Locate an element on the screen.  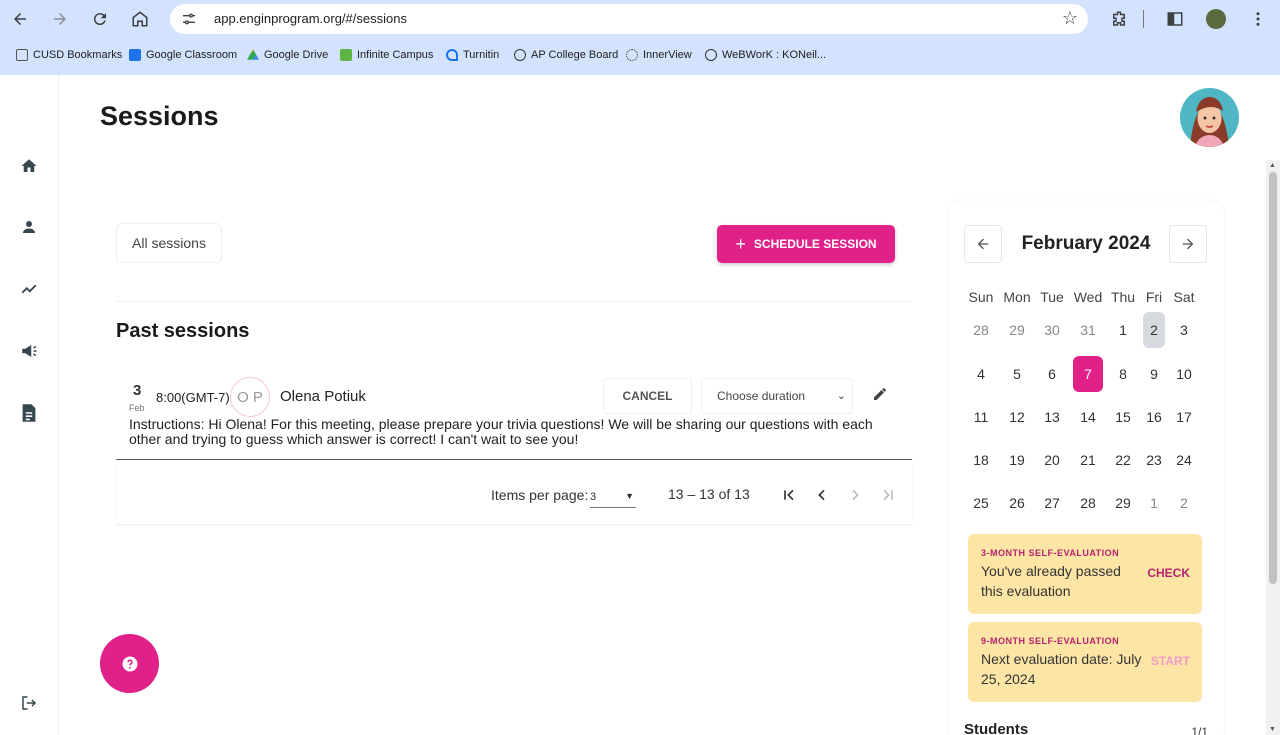
classroom-icon is located at coordinates (135, 55).